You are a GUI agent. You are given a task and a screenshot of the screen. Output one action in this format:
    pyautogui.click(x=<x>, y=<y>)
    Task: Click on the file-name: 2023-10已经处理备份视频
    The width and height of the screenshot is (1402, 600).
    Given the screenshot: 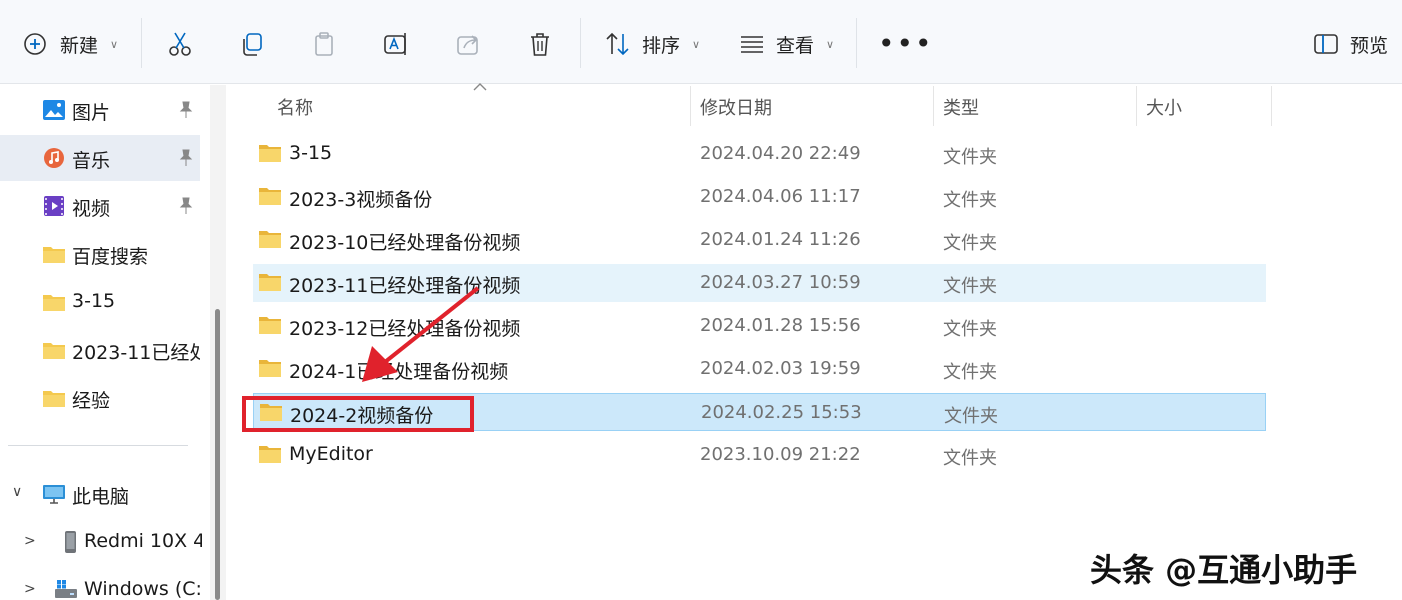 What is the action you would take?
    pyautogui.click(x=405, y=243)
    